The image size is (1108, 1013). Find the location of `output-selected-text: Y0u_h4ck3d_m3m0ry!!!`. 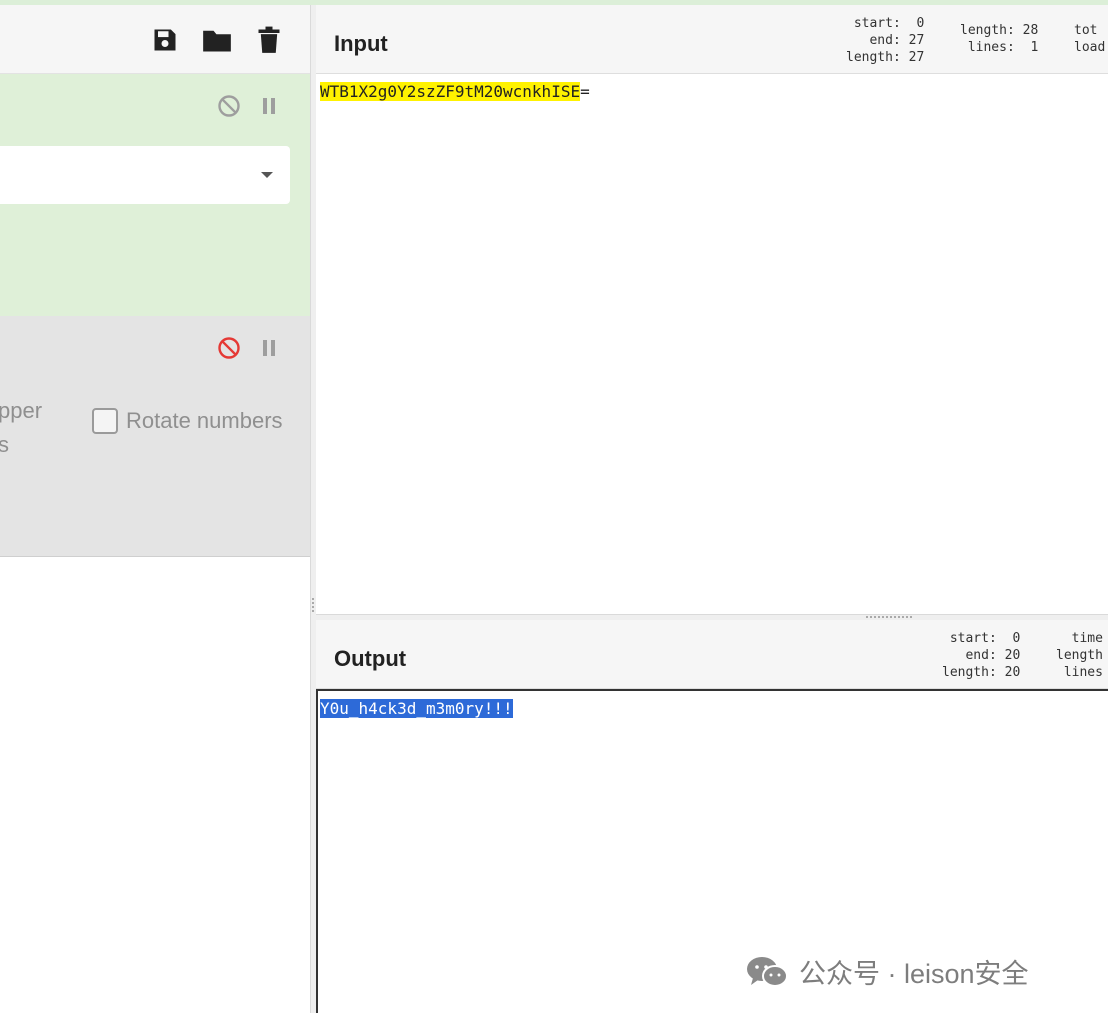

output-selected-text: Y0u_h4ck3d_m3m0ry!!! is located at coordinates (416, 708).